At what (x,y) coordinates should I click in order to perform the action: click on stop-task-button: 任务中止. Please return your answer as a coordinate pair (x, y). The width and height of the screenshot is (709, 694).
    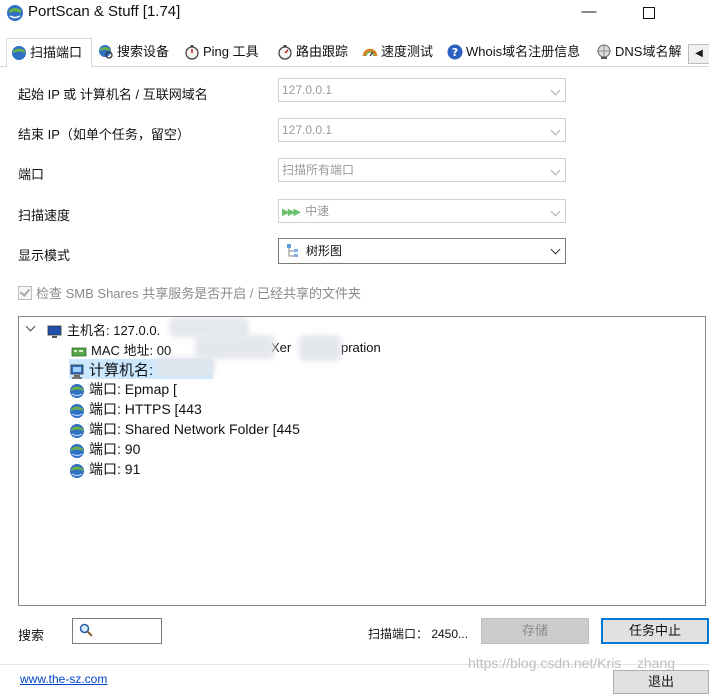
    Looking at the image, I should click on (655, 631).